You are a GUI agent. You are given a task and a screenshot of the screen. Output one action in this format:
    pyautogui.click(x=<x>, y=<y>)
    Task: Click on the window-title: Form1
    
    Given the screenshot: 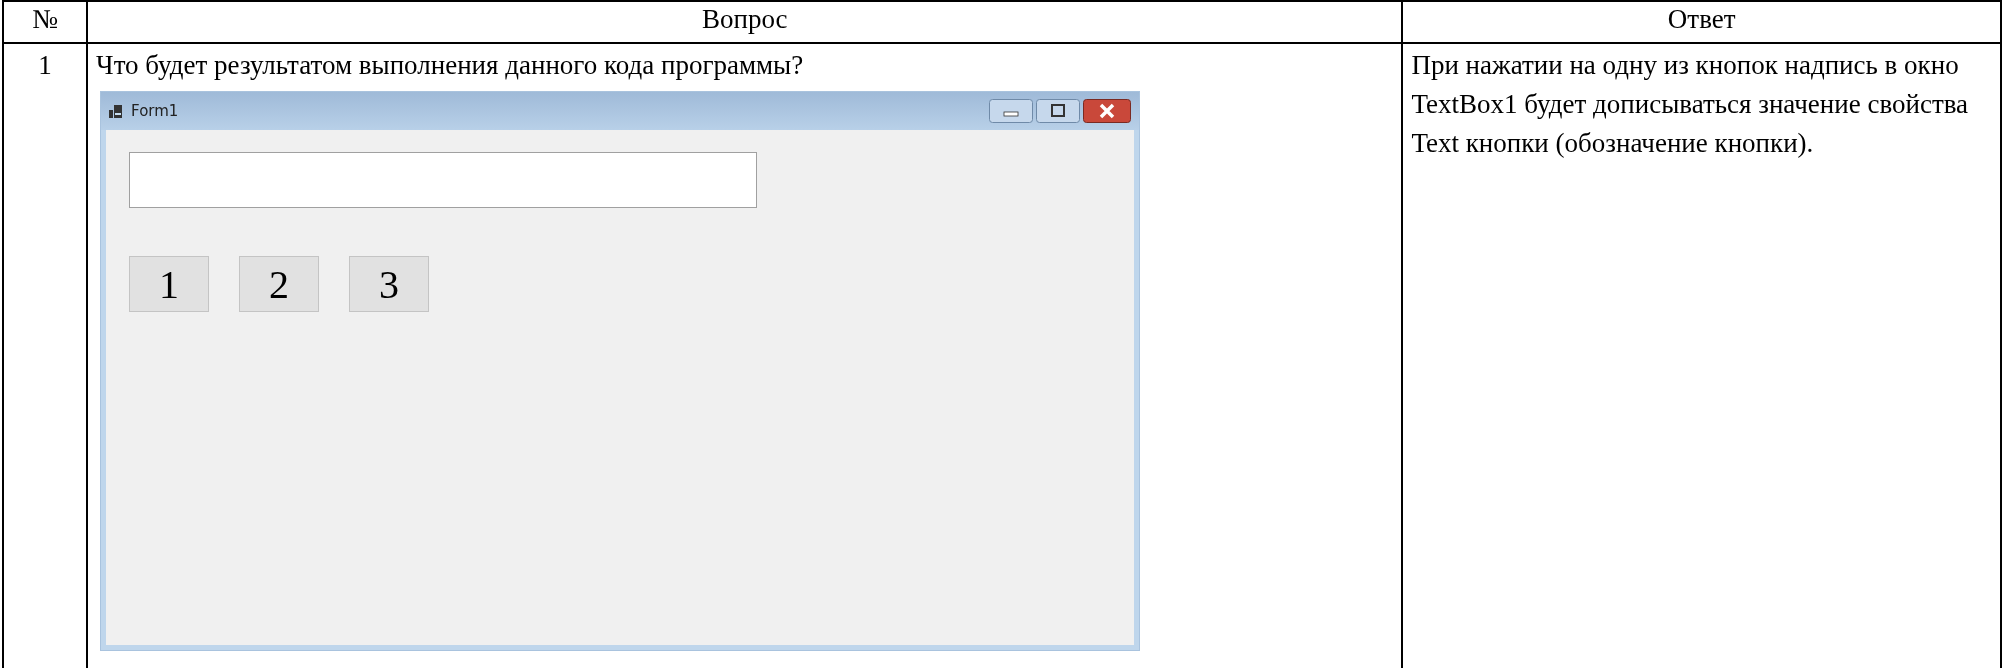 What is the action you would take?
    pyautogui.click(x=155, y=111)
    